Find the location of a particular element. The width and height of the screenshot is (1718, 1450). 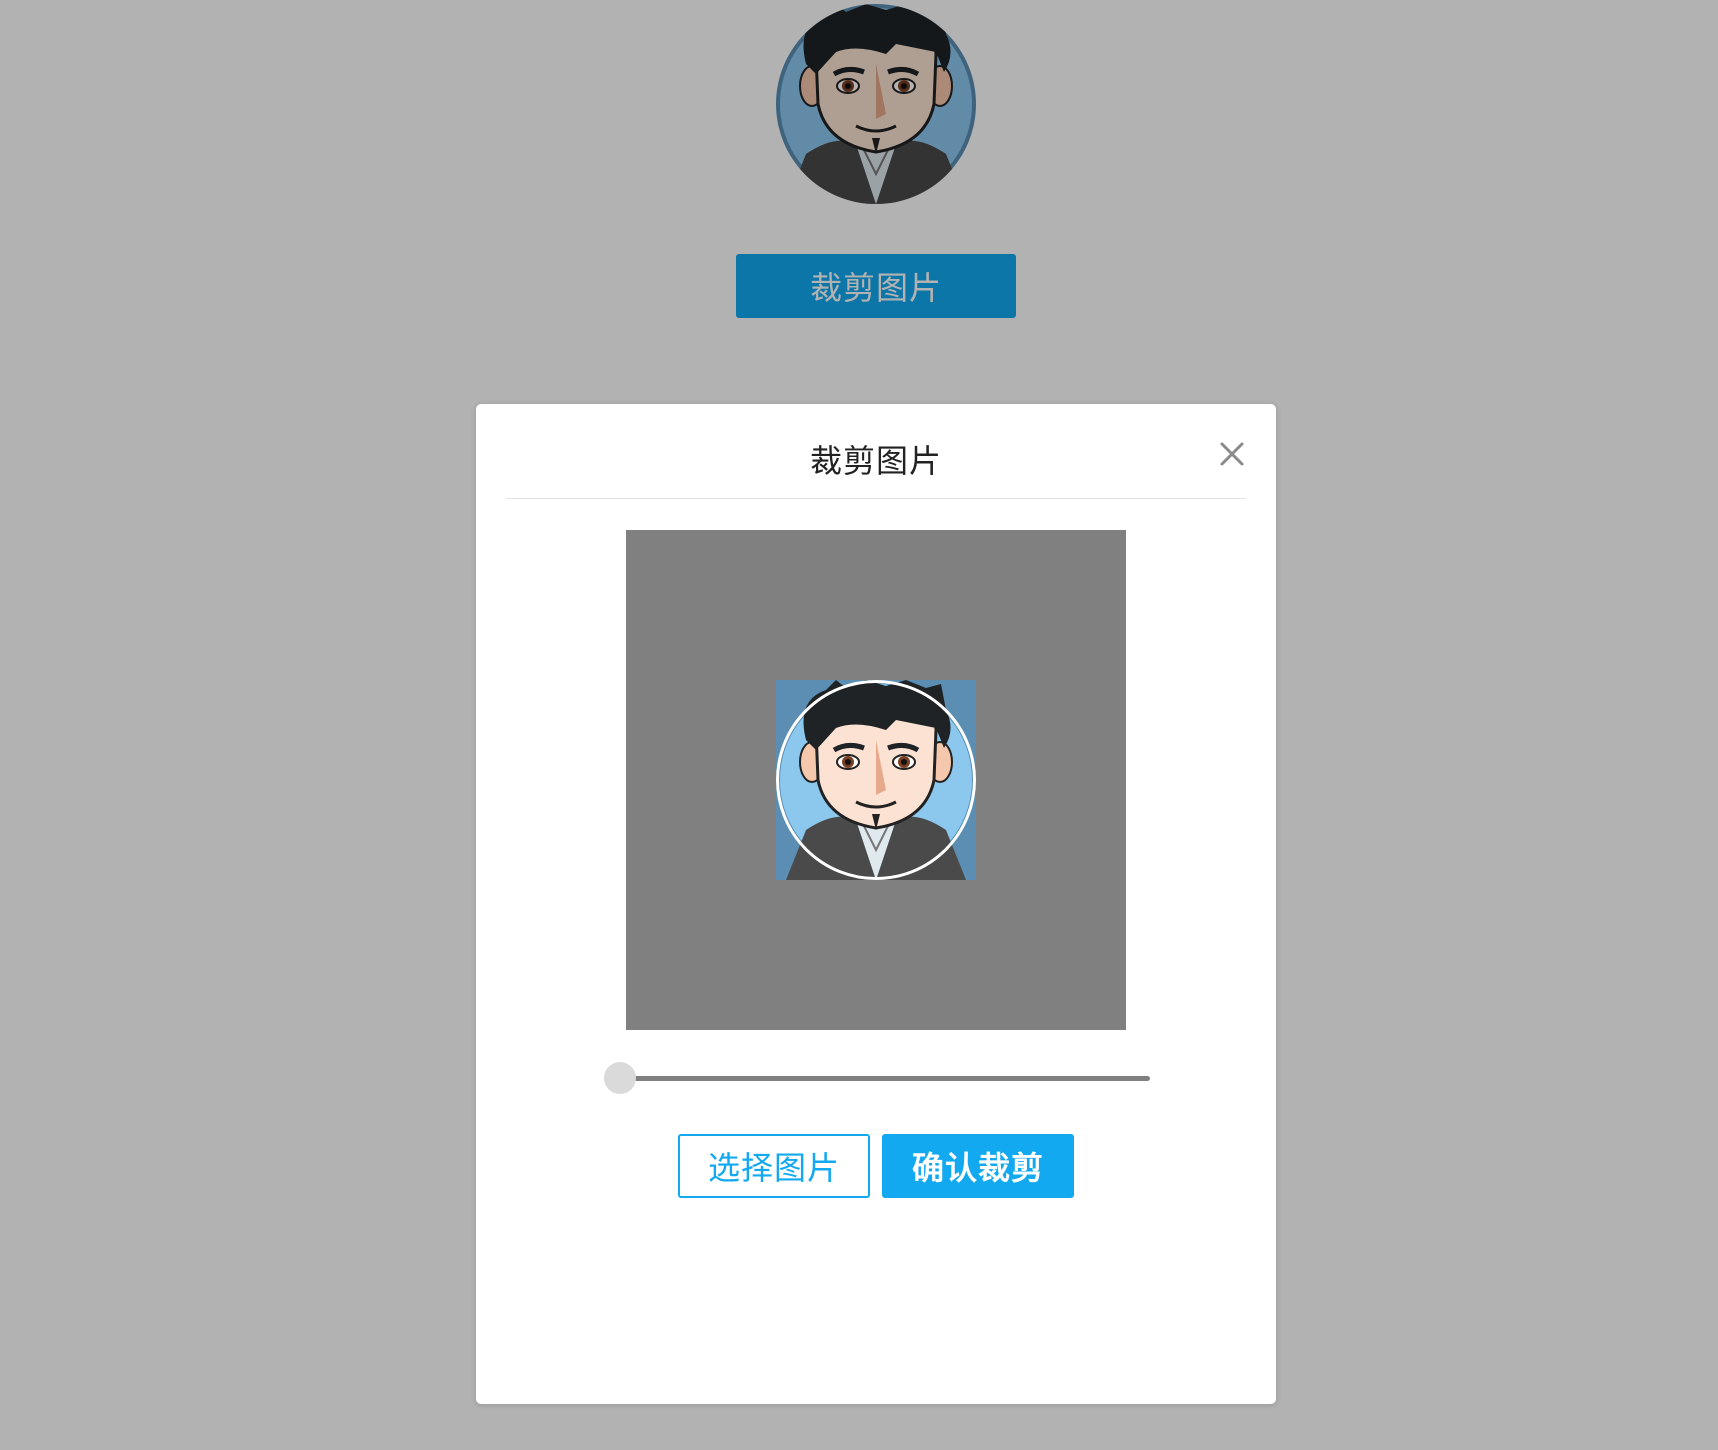

confirm-crop-button: 确认裁剪 is located at coordinates (978, 1166).